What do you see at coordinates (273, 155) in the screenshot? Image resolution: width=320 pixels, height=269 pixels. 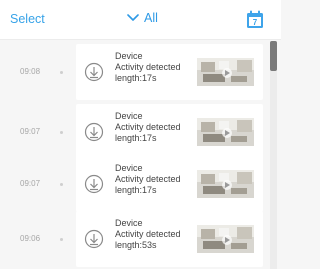 I see `scrollbar` at bounding box center [273, 155].